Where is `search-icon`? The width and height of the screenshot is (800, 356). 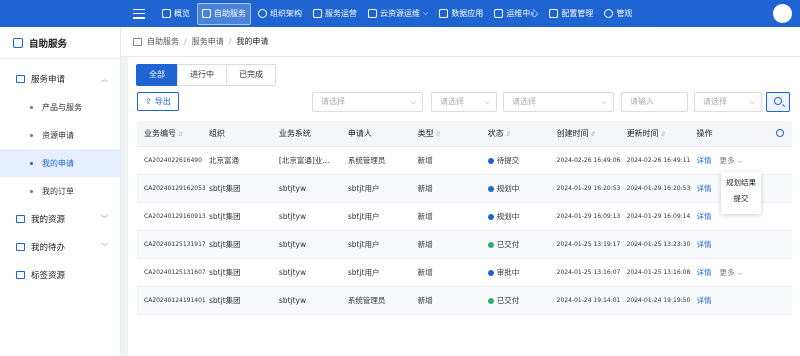
search-icon is located at coordinates (778, 101).